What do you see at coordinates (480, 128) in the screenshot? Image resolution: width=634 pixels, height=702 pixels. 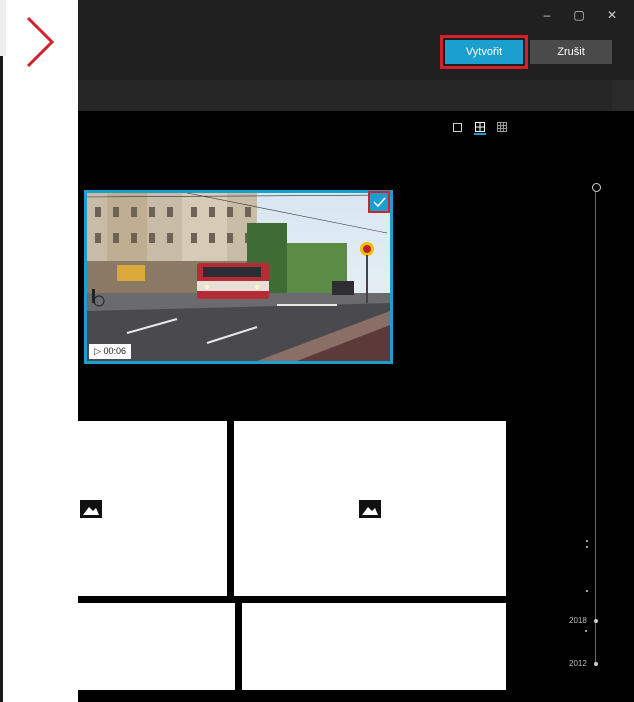 I see `medium-grid-icon` at bounding box center [480, 128].